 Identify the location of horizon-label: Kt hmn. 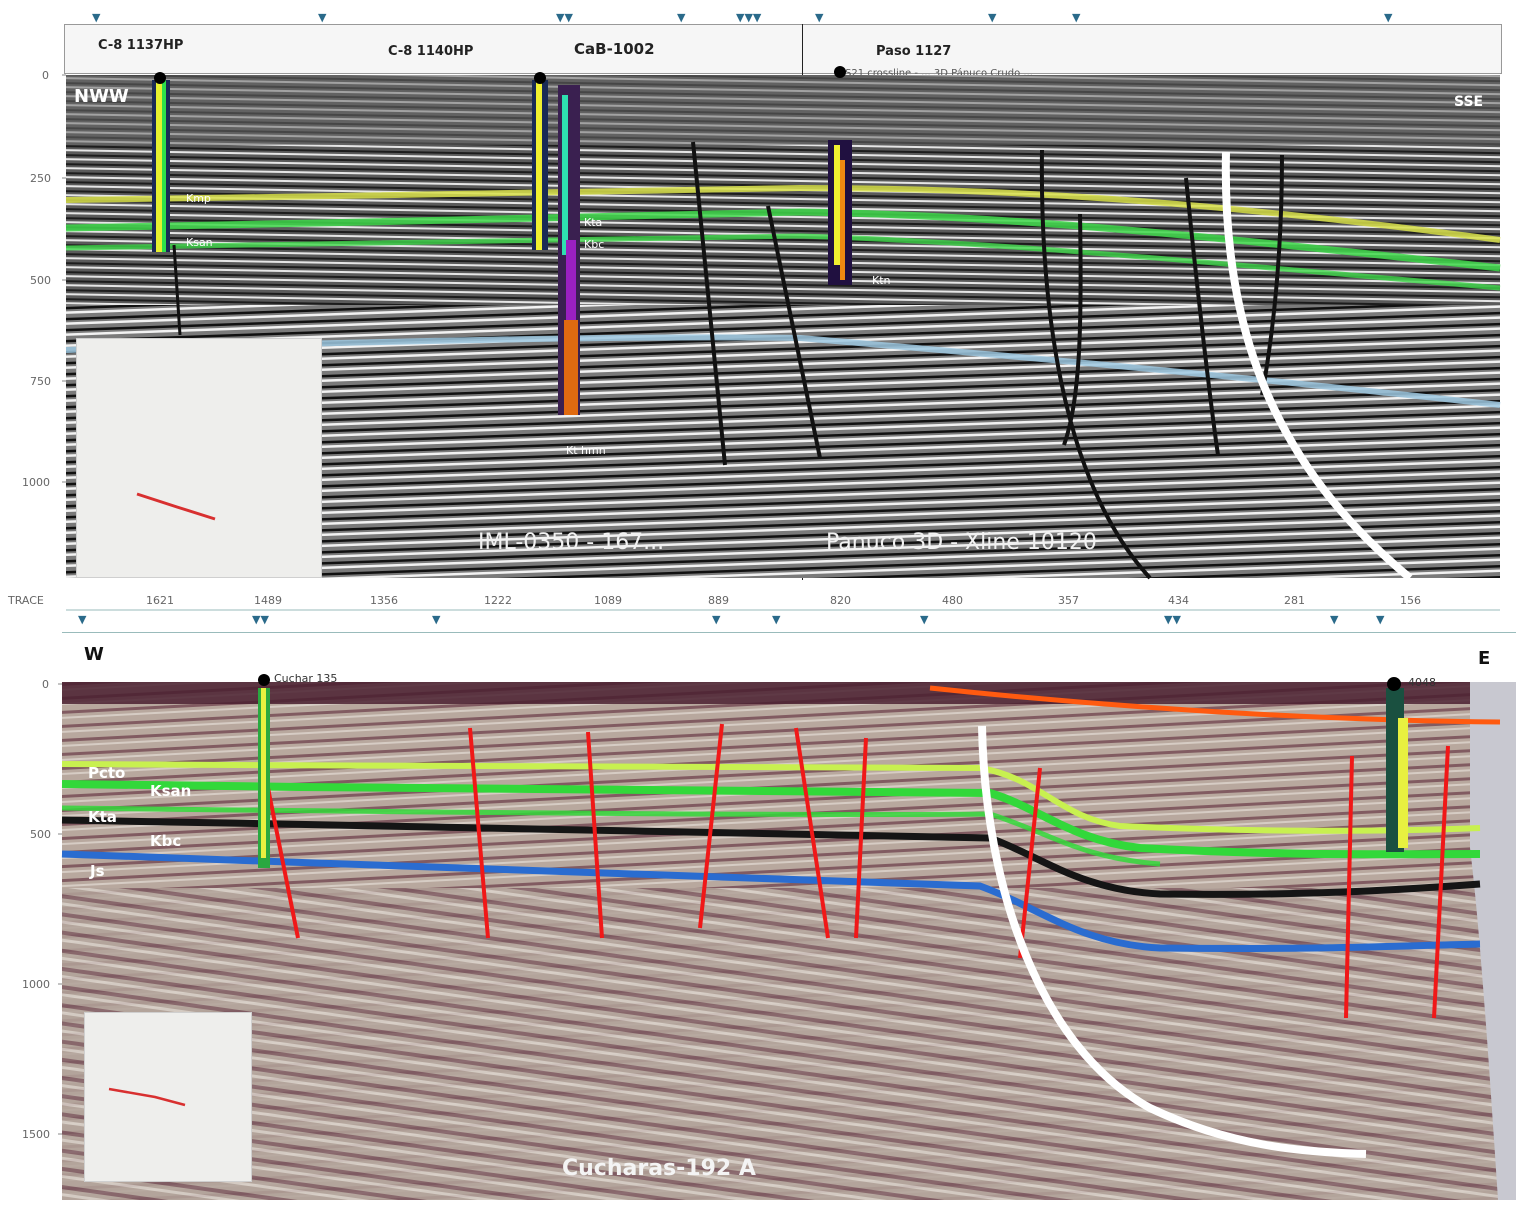
(586, 450).